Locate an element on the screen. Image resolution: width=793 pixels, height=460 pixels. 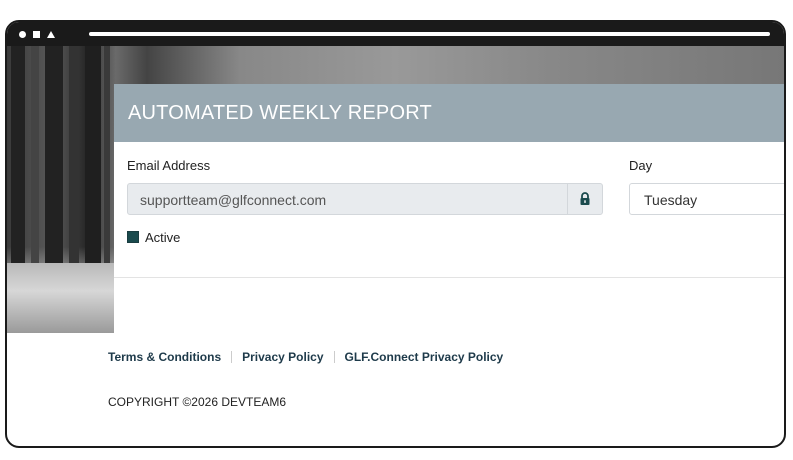
email-label: Email Address is located at coordinates (169, 165).